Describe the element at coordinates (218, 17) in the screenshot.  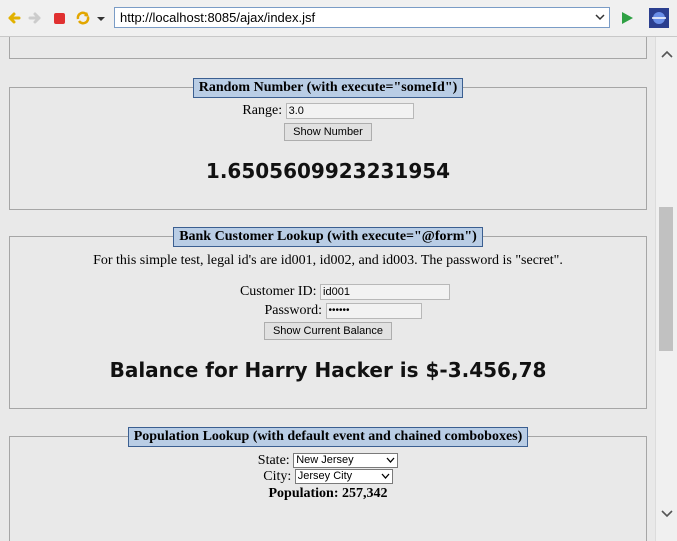
I see `address-text: http://localhost:8085/ajax/index.jsf` at that location.